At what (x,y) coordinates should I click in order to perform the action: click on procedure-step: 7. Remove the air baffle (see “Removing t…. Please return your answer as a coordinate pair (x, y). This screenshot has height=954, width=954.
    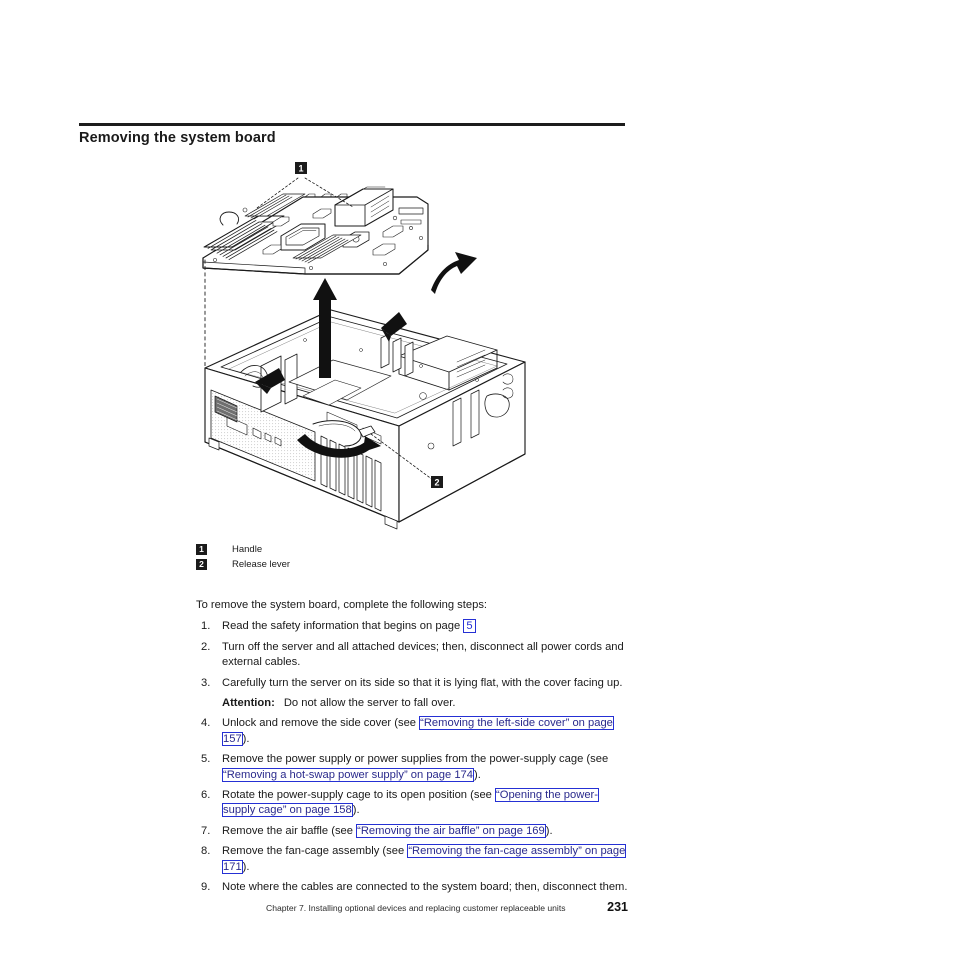
    Looking at the image, I should click on (412, 831).